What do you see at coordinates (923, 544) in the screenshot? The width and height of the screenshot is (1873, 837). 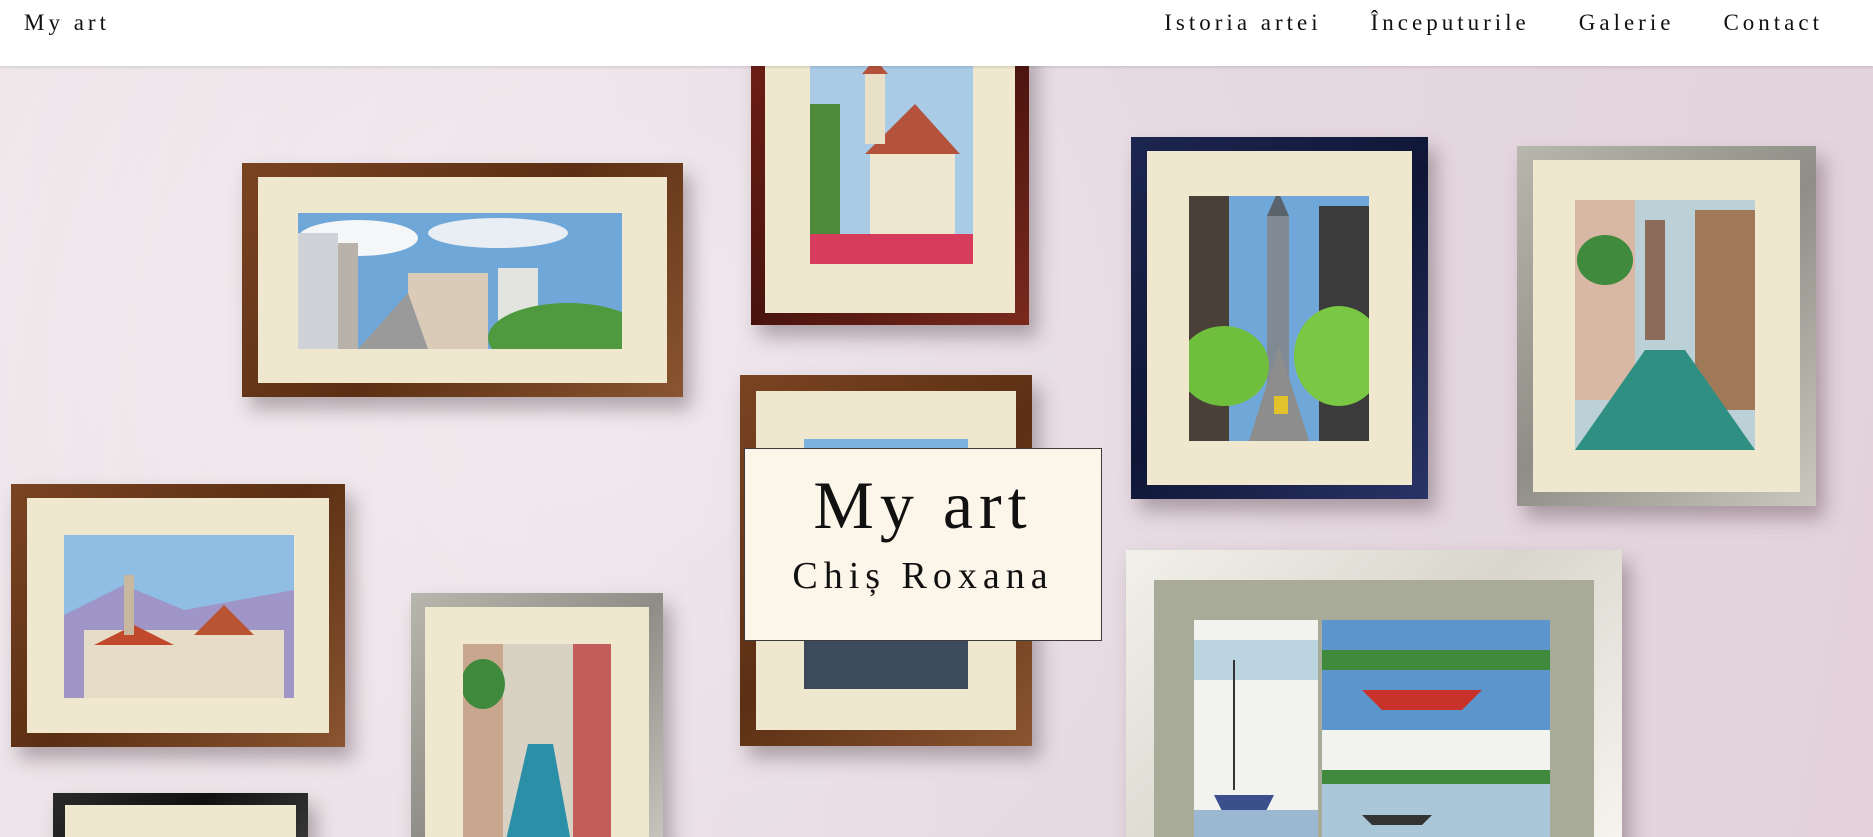 I see `hero-title-card: My art Chiș Roxana` at bounding box center [923, 544].